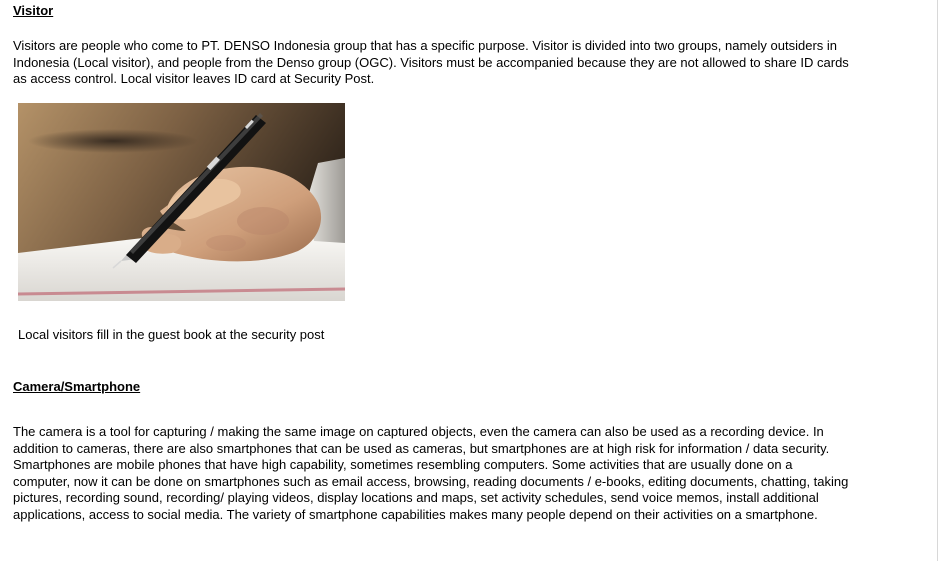 The width and height of the screenshot is (941, 561). Describe the element at coordinates (33, 10) in the screenshot. I see `visitor-heading: Visitor` at that location.